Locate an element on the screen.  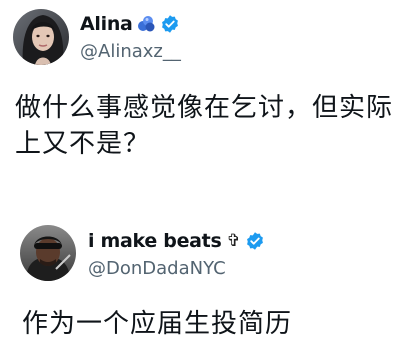
display-name: Alina is located at coordinates (106, 24).